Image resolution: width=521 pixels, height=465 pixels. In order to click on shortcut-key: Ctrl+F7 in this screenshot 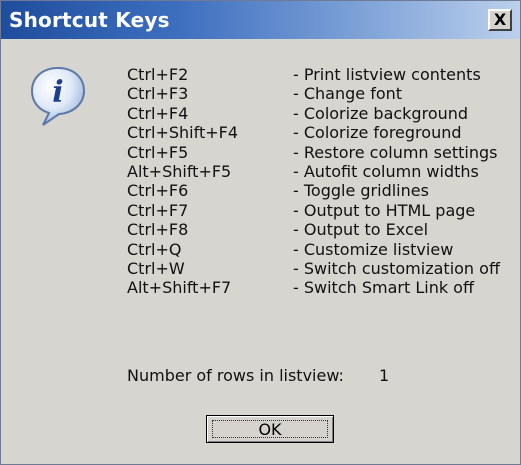, I will do `click(158, 210)`.